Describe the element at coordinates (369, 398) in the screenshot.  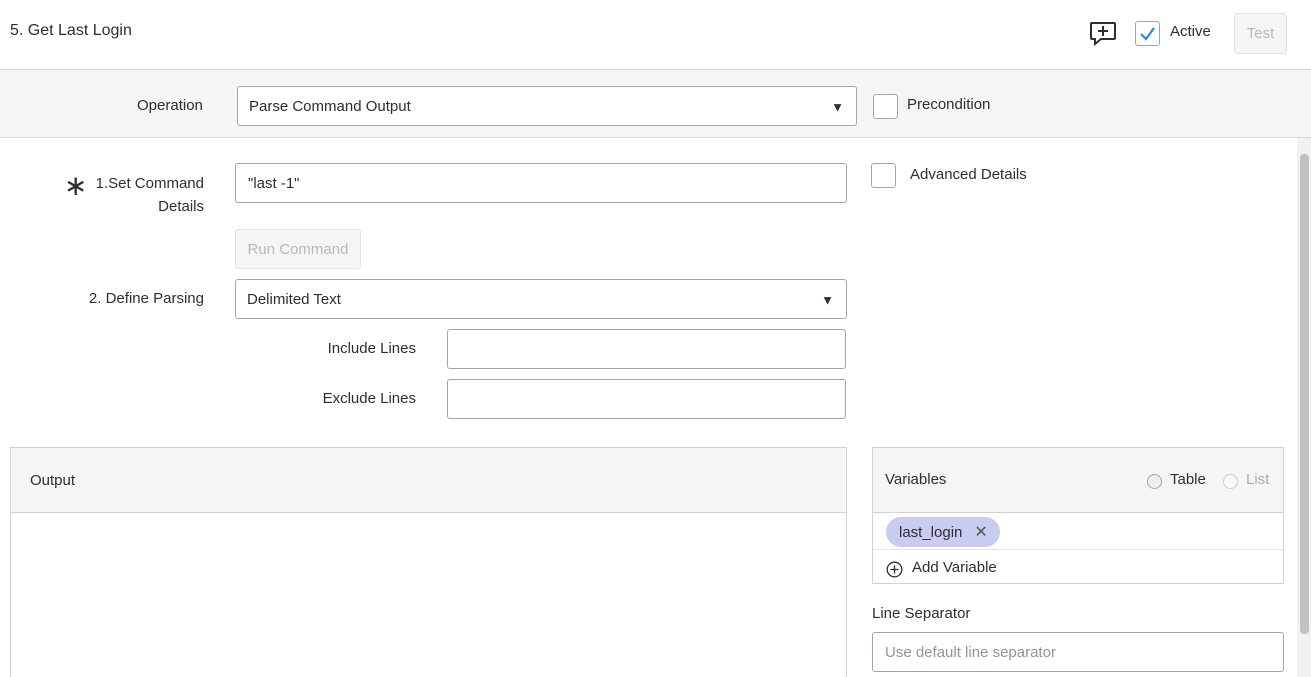
I see `exclude-lines-label: Exclude Lines` at that location.